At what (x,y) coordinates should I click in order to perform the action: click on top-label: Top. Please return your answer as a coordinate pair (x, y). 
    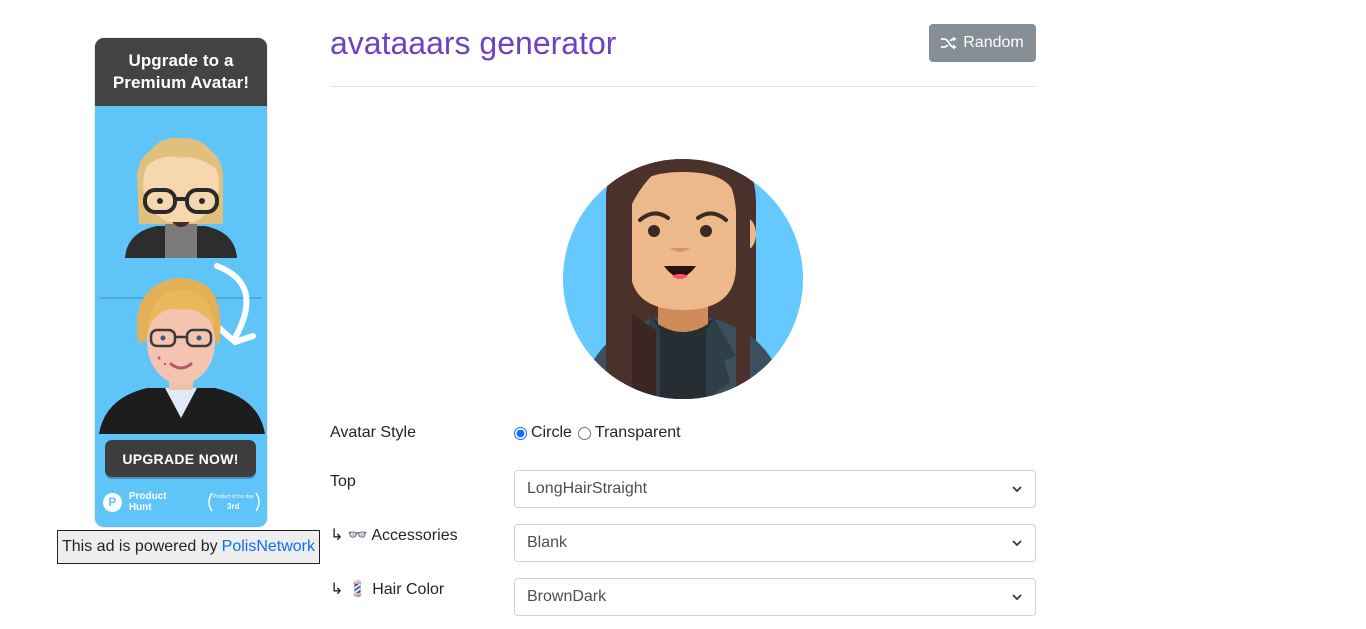
    Looking at the image, I should click on (343, 481).